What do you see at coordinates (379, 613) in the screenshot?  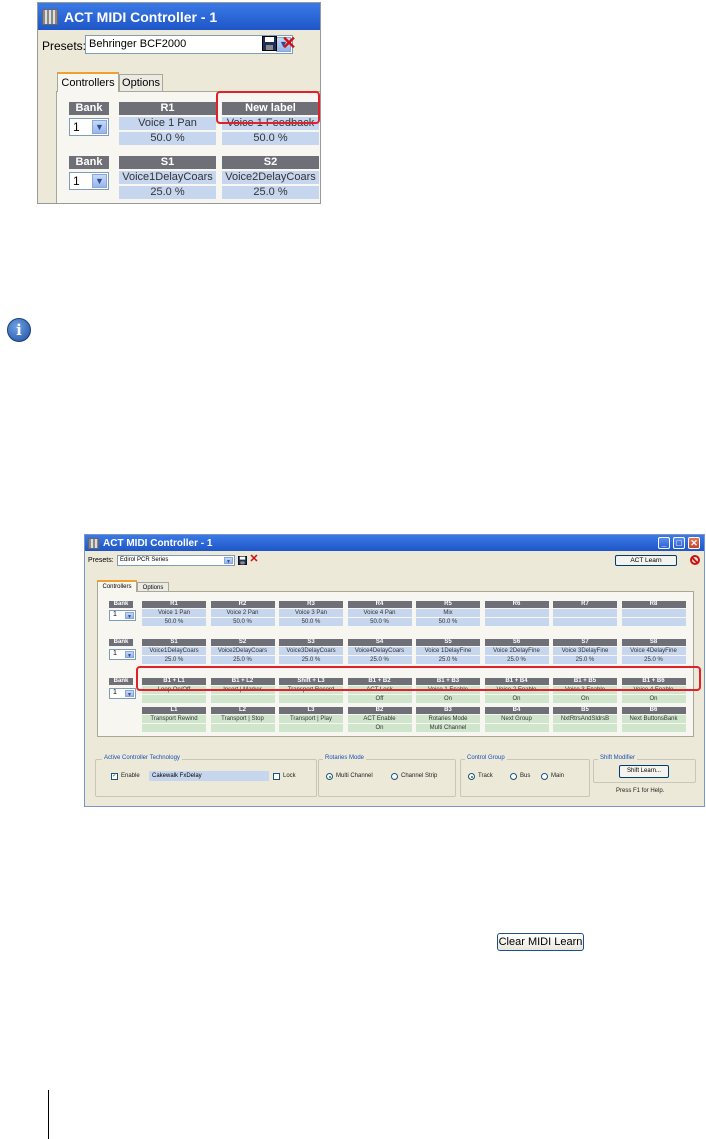 I see `control-param: Voice 4 Pan` at bounding box center [379, 613].